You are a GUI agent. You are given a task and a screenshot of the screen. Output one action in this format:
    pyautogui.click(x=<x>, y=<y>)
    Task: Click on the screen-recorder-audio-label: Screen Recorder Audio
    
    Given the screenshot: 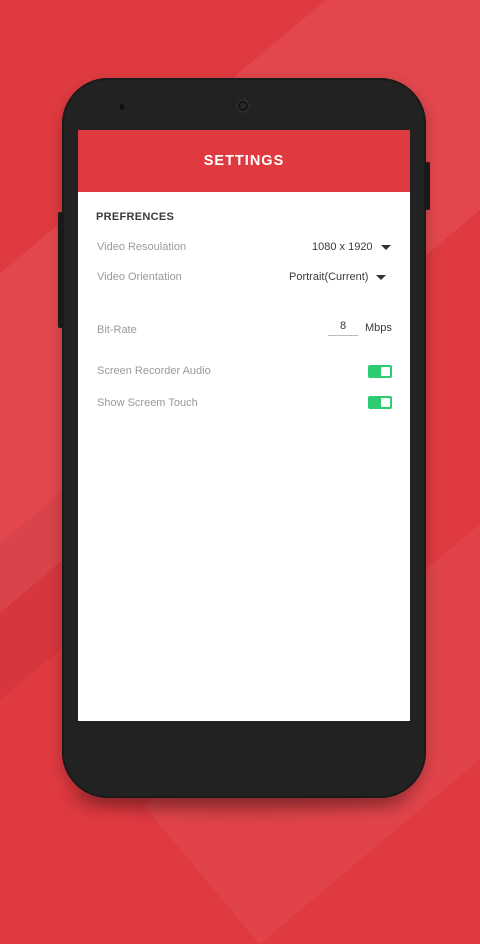 What is the action you would take?
    pyautogui.click(x=154, y=371)
    